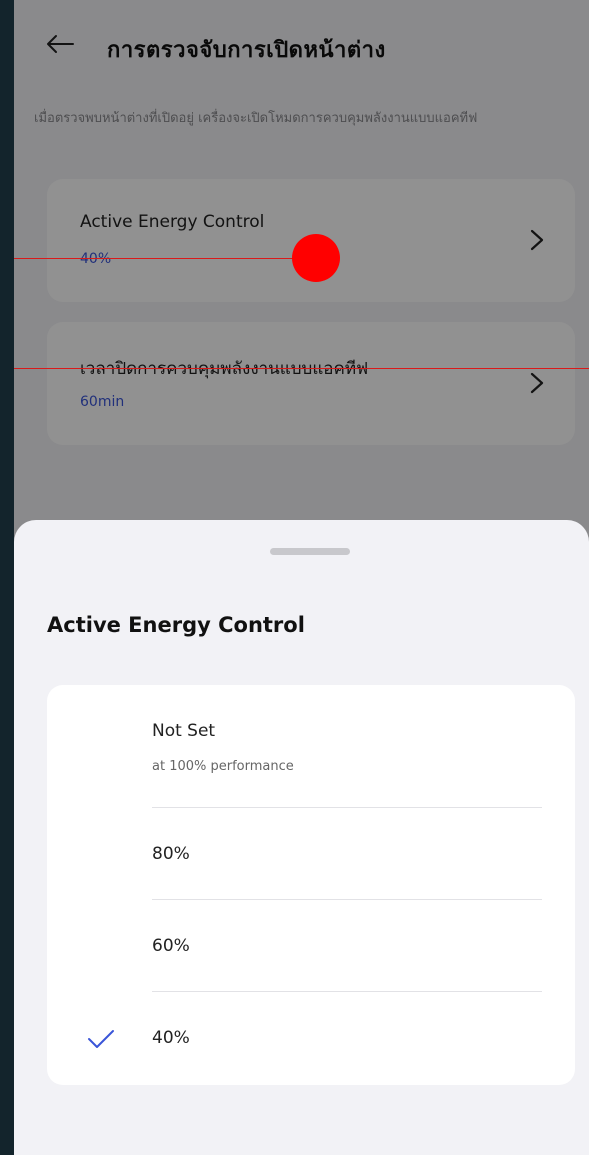  Describe the element at coordinates (310, 551) in the screenshot. I see `sheet-drag-handle` at that location.